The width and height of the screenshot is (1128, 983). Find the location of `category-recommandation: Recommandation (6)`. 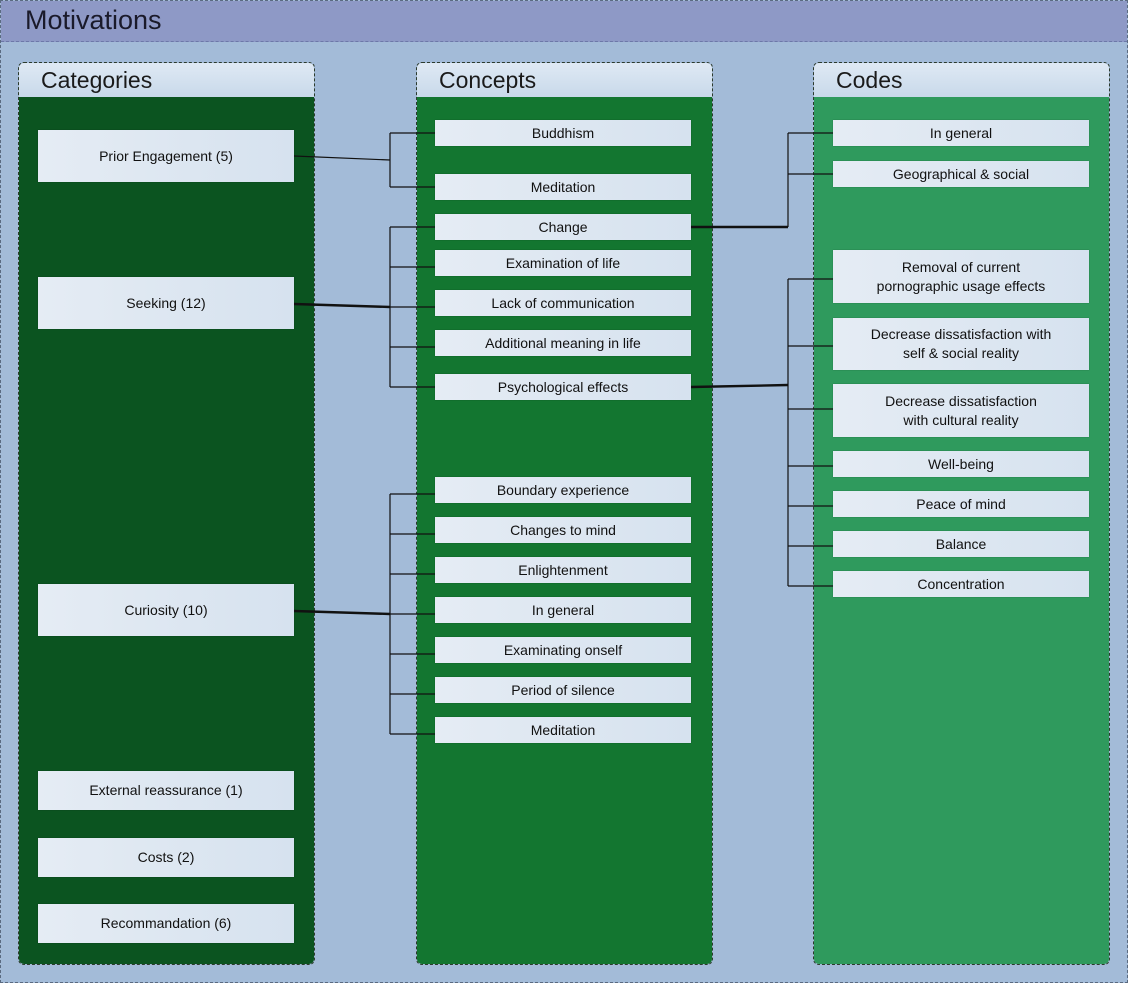

category-recommandation: Recommandation (6) is located at coordinates (166, 923).